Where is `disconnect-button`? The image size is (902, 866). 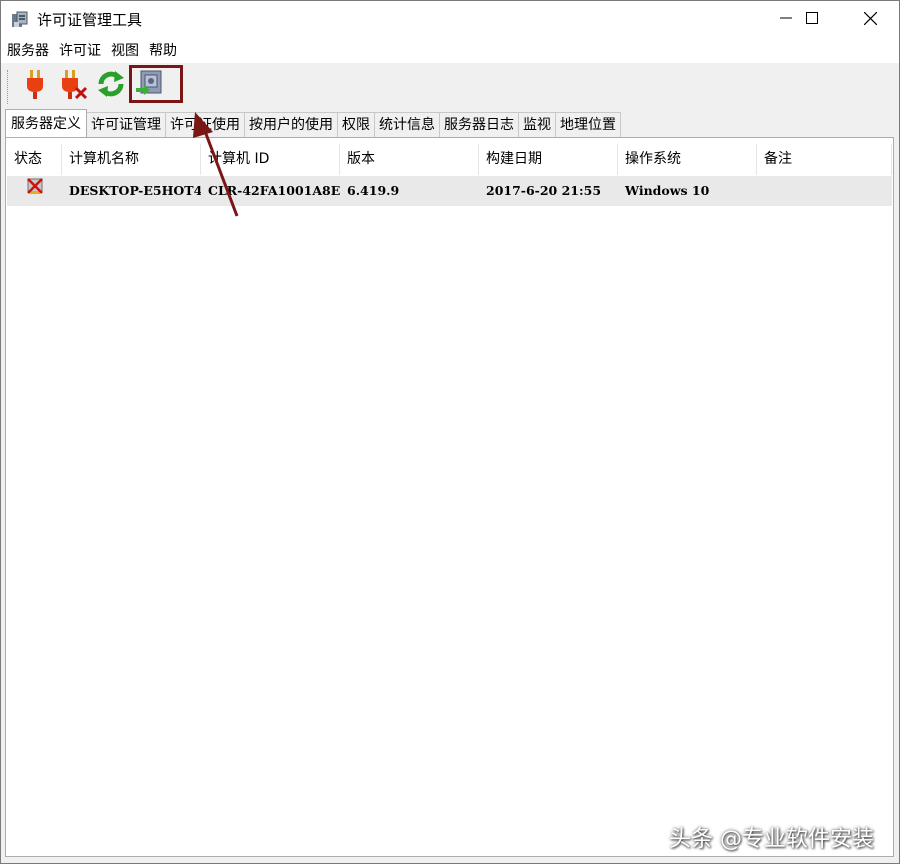
disconnect-button is located at coordinates (73, 86).